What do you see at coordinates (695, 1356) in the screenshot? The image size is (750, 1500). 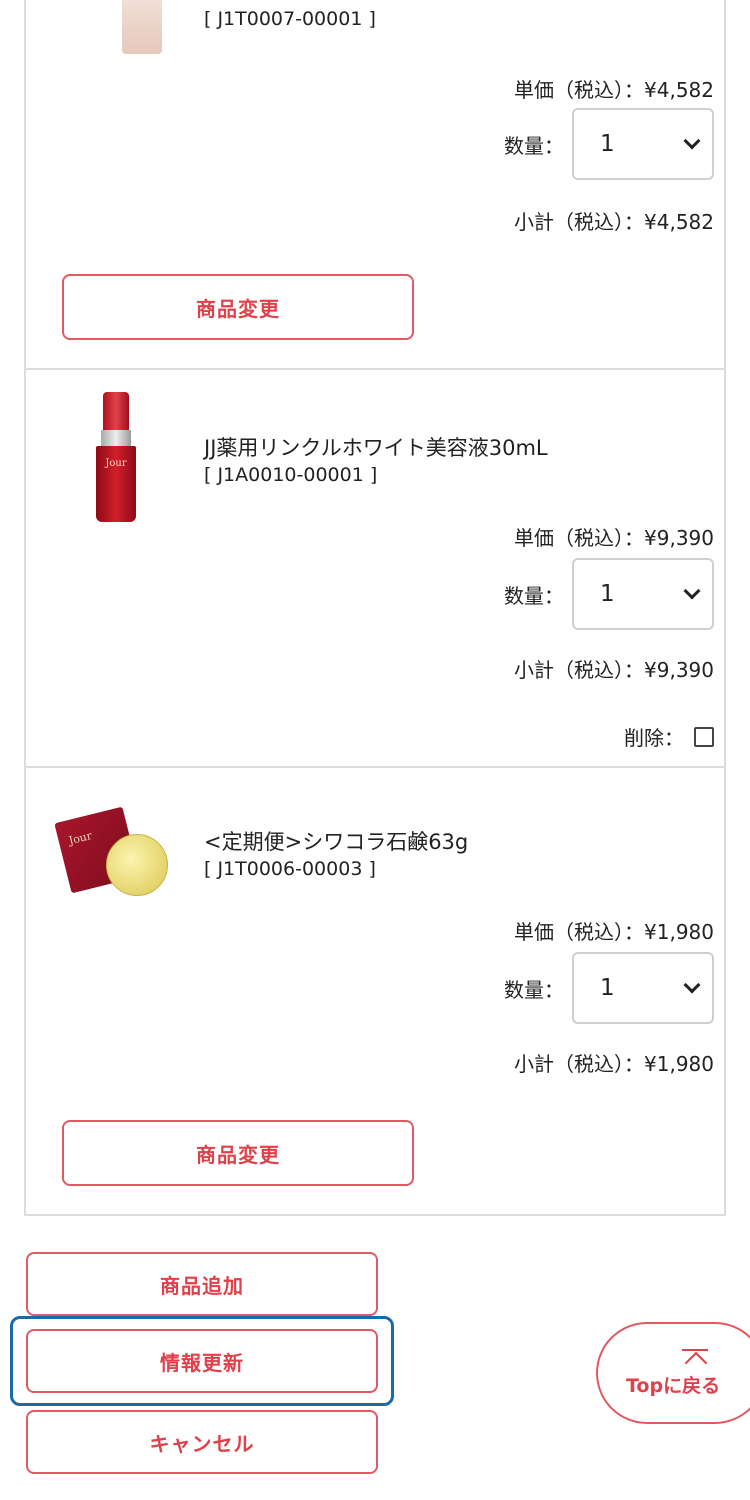 I see `chevron-up-icon` at bounding box center [695, 1356].